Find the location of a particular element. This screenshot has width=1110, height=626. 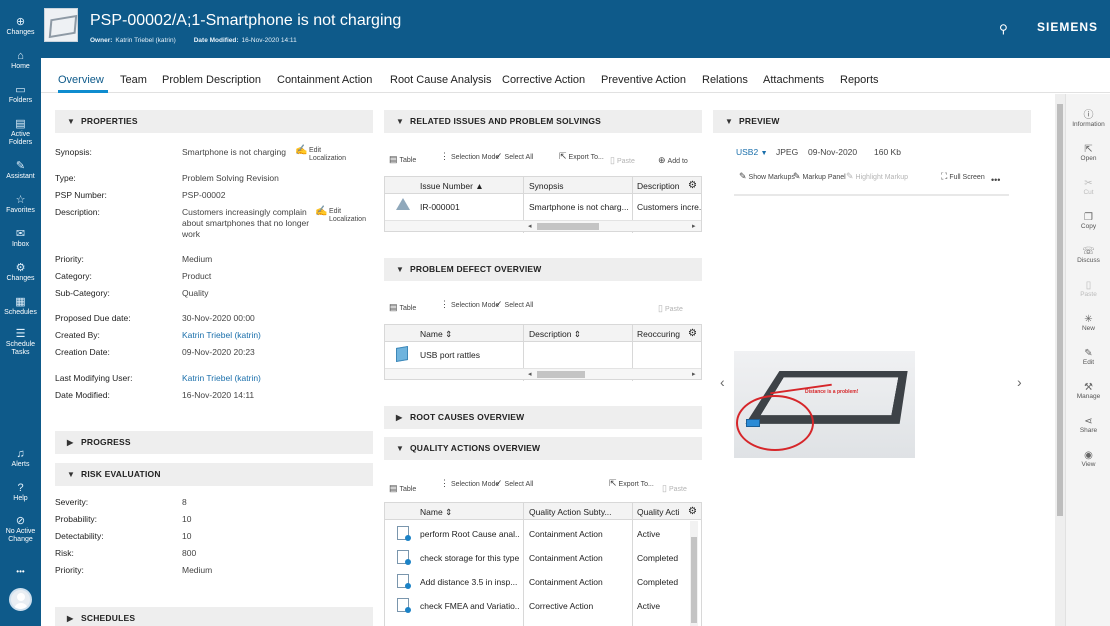

show-markups-button: ✎ Show Markups is located at coordinates (767, 177).